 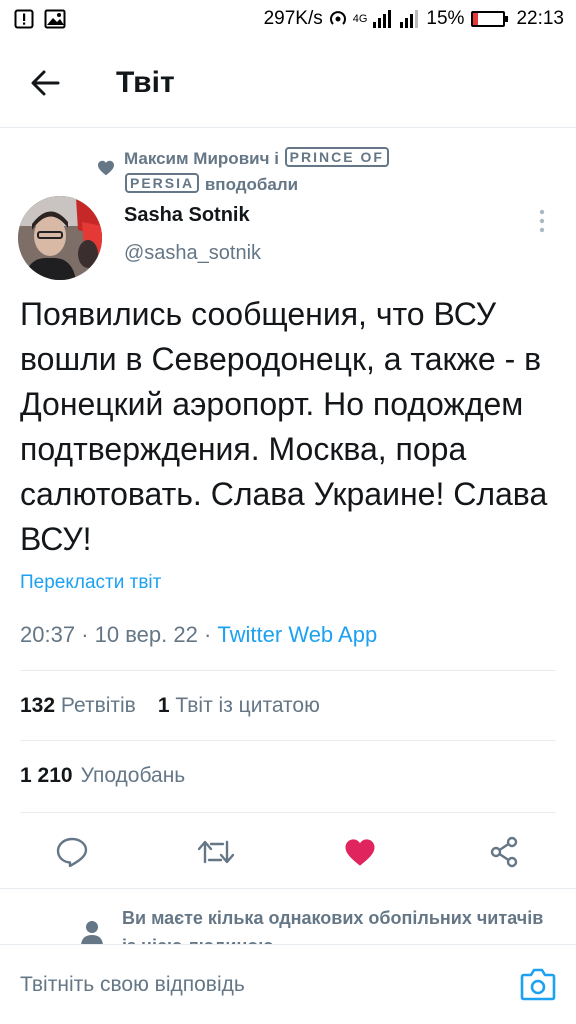 What do you see at coordinates (360, 19) in the screenshot?
I see `network-type: 4G` at bounding box center [360, 19].